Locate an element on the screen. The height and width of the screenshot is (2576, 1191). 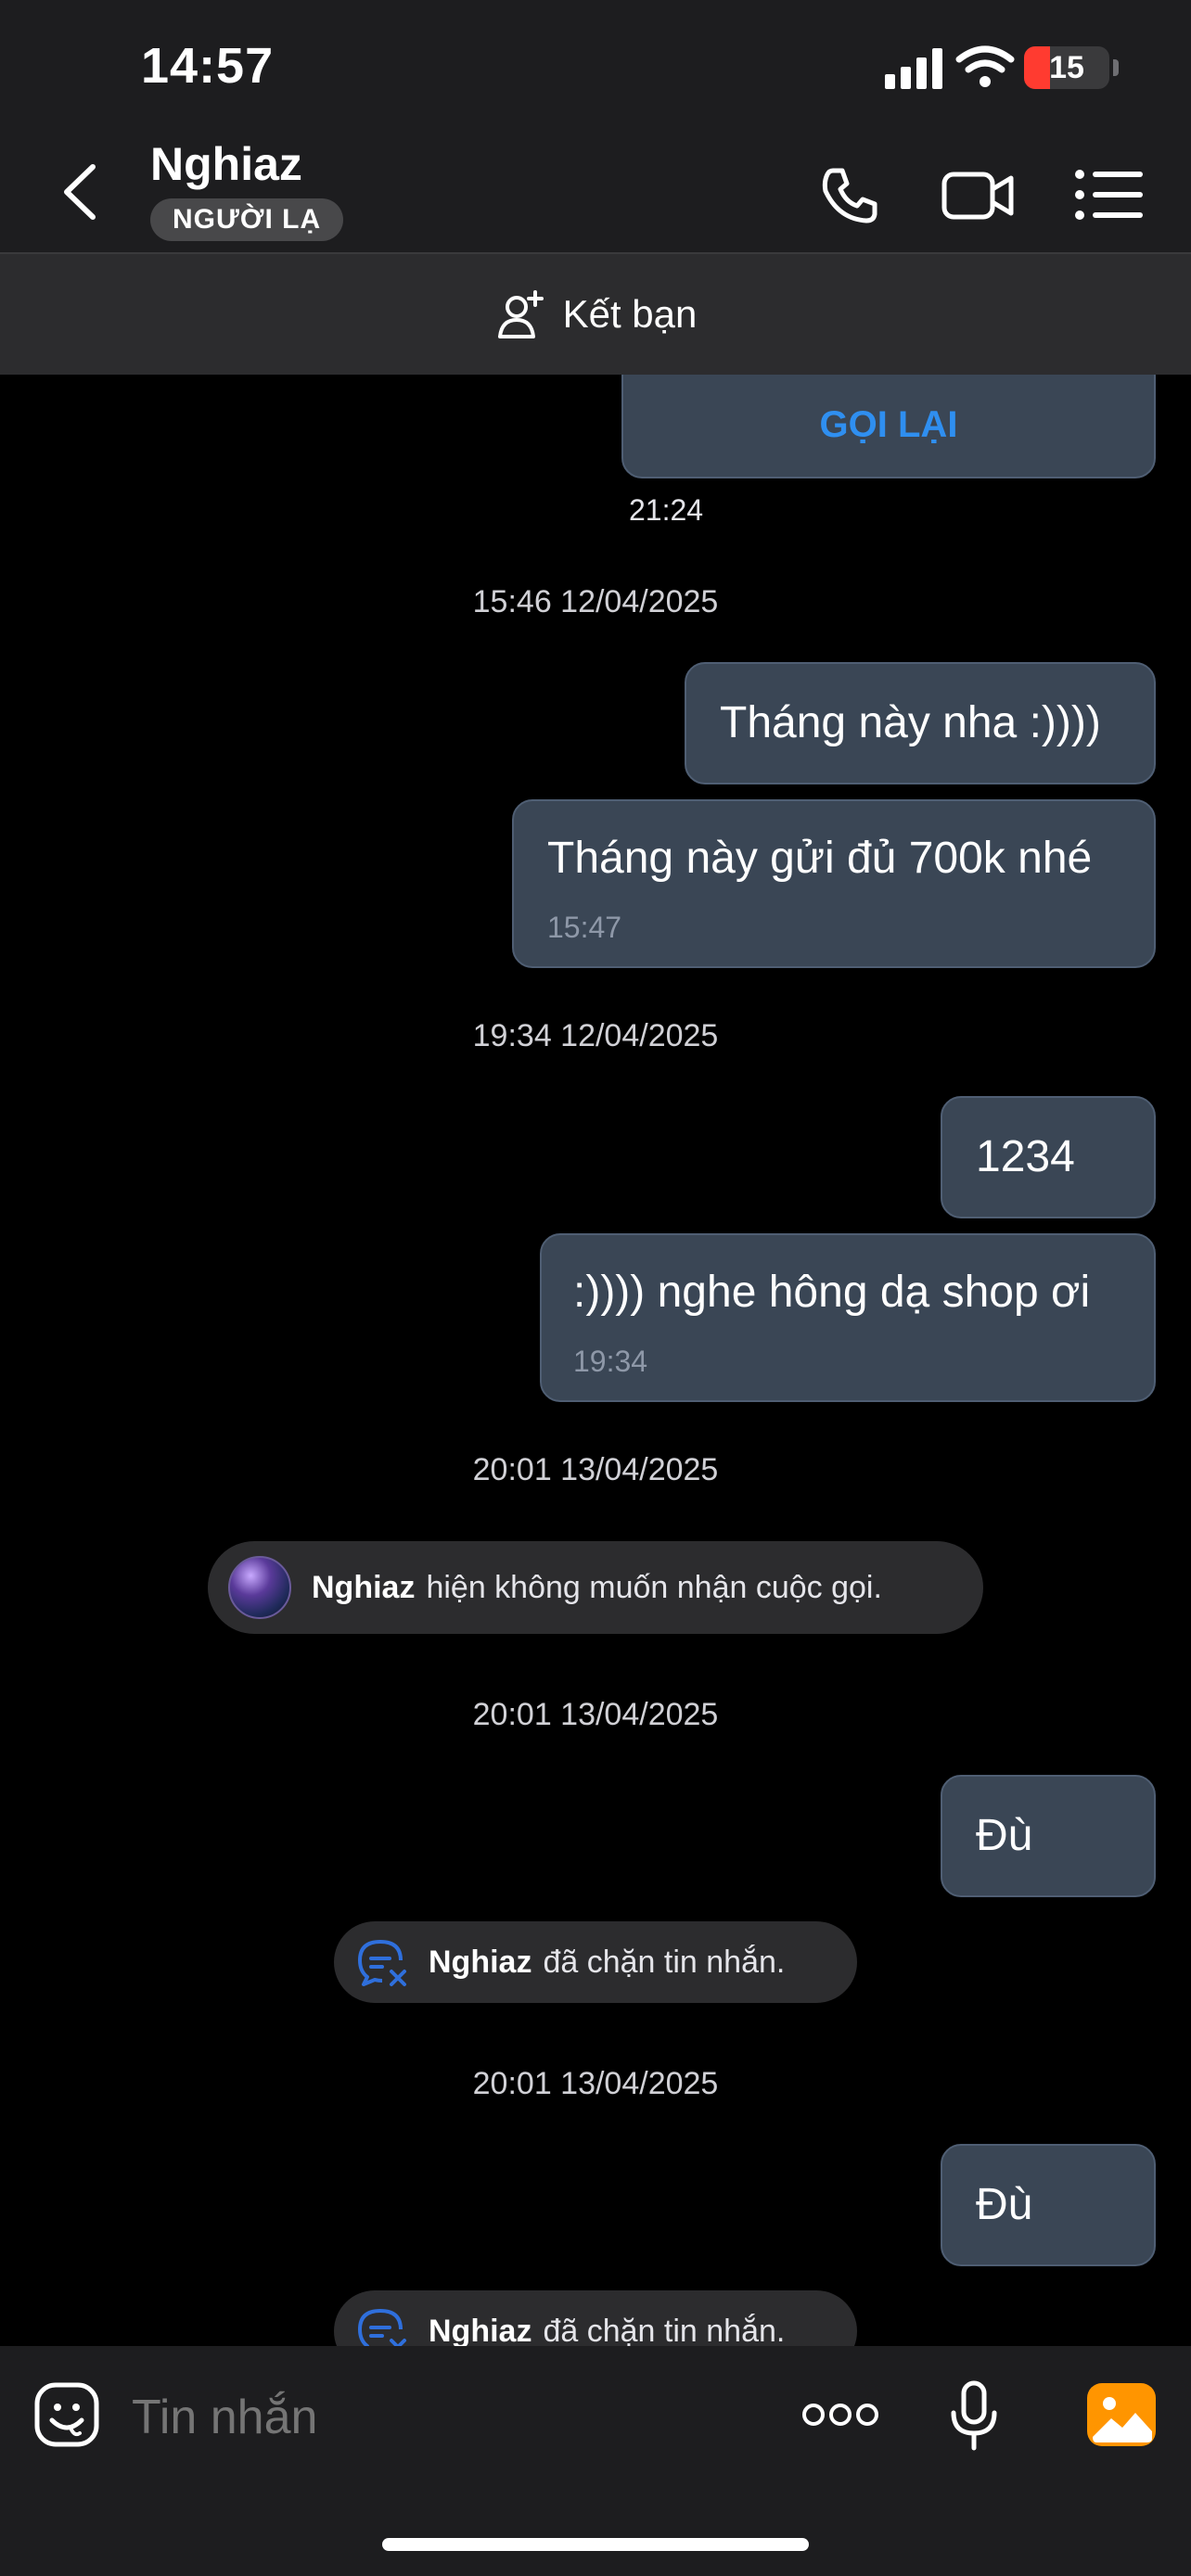
system-notice-call-declined: Nghiaz hiện không muốn nhận cuộc gọi. is located at coordinates (595, 1587).